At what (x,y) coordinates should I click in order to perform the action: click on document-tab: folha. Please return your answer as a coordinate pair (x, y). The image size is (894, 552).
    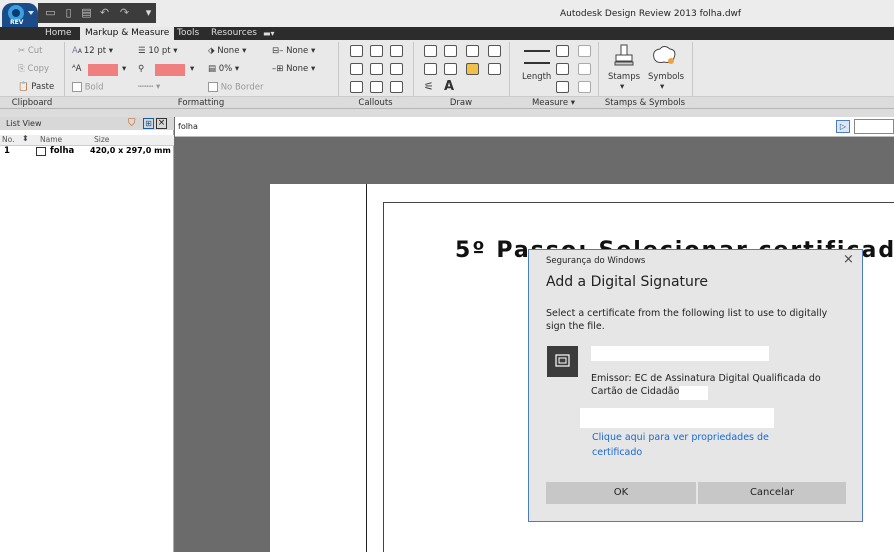
    Looking at the image, I should click on (188, 126).